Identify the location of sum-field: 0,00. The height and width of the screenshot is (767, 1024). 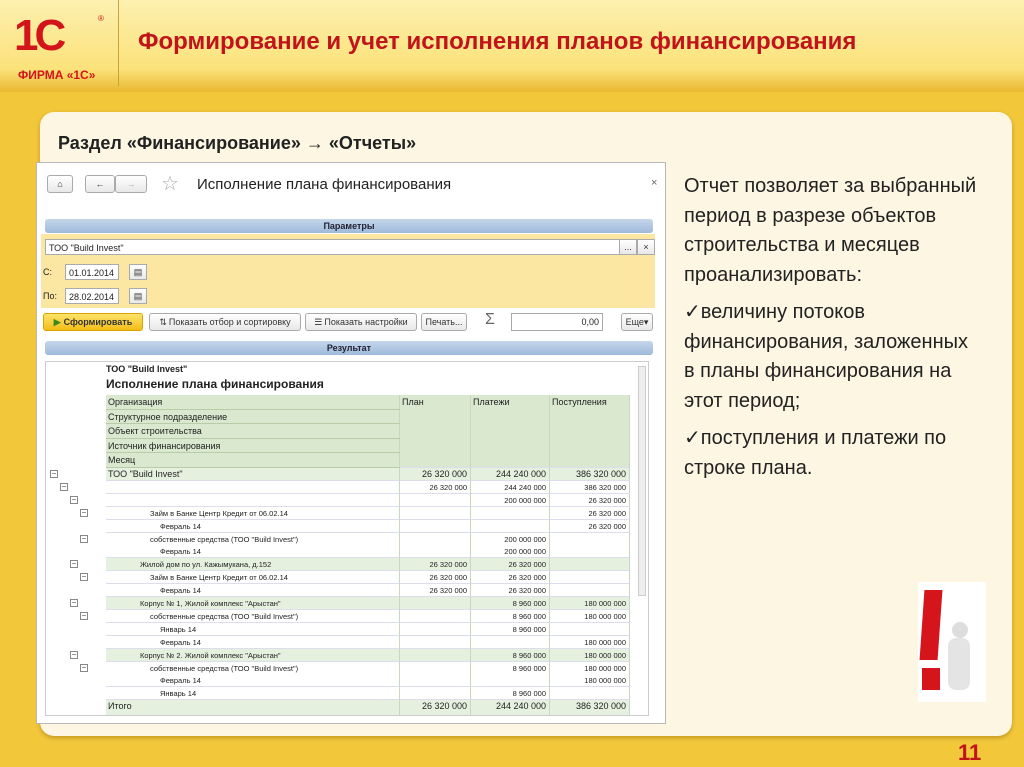
(557, 322).